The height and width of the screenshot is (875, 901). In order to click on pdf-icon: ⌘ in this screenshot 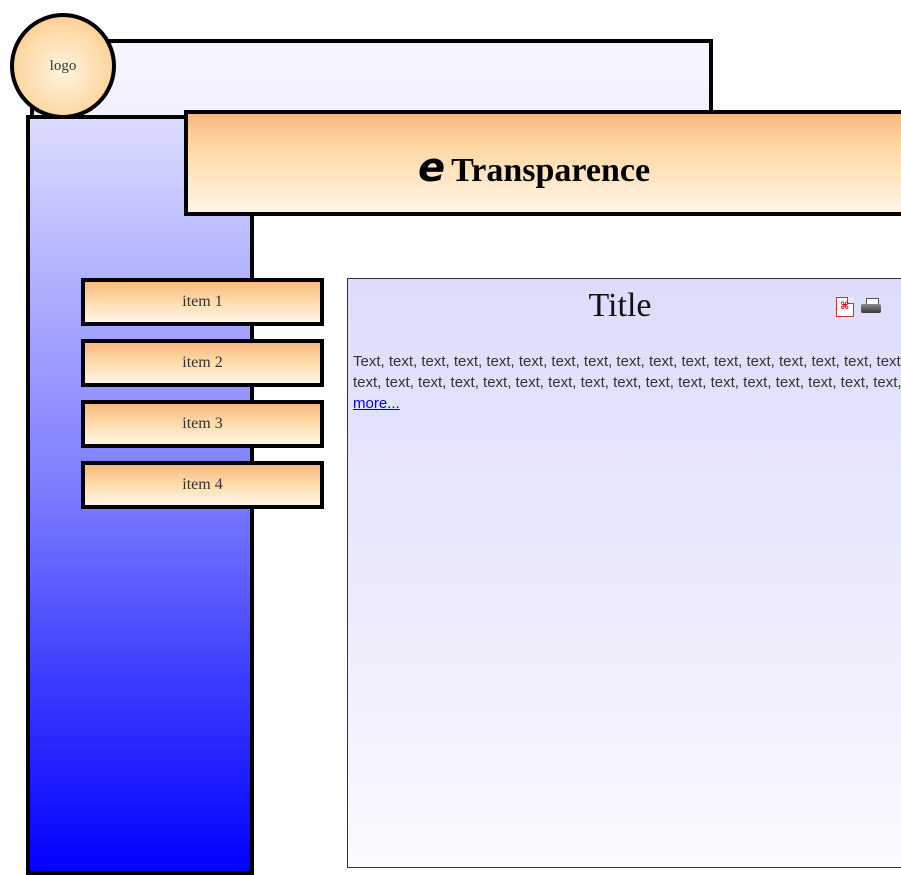, I will do `click(845, 307)`.